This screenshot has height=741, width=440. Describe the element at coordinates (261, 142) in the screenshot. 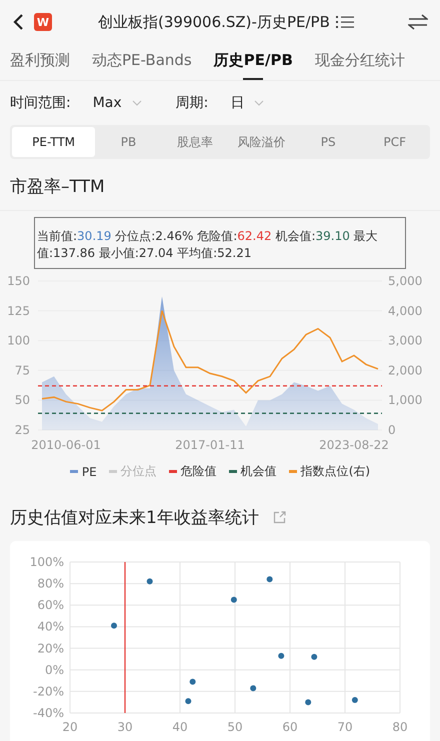

I see `metric-tab: 风险溢价` at that location.